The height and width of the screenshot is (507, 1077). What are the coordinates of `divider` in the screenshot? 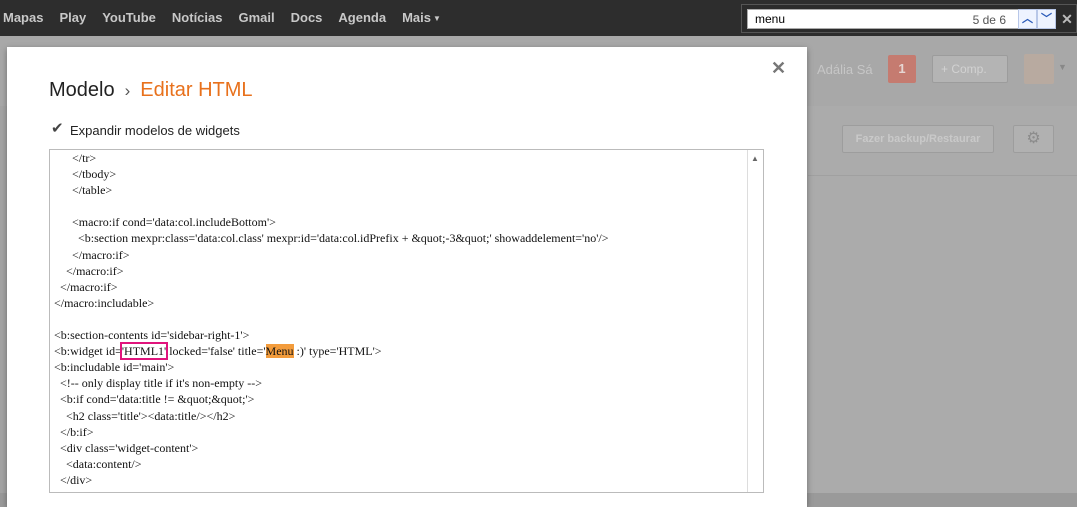 It's located at (942, 175).